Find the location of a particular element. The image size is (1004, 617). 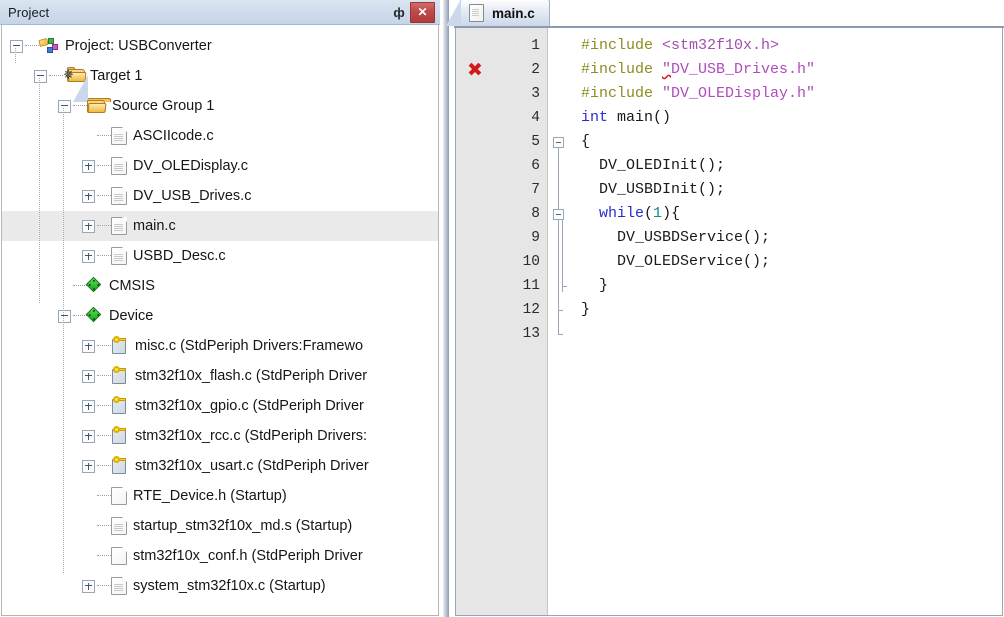

project-pane-title: Project is located at coordinates (29, 12).